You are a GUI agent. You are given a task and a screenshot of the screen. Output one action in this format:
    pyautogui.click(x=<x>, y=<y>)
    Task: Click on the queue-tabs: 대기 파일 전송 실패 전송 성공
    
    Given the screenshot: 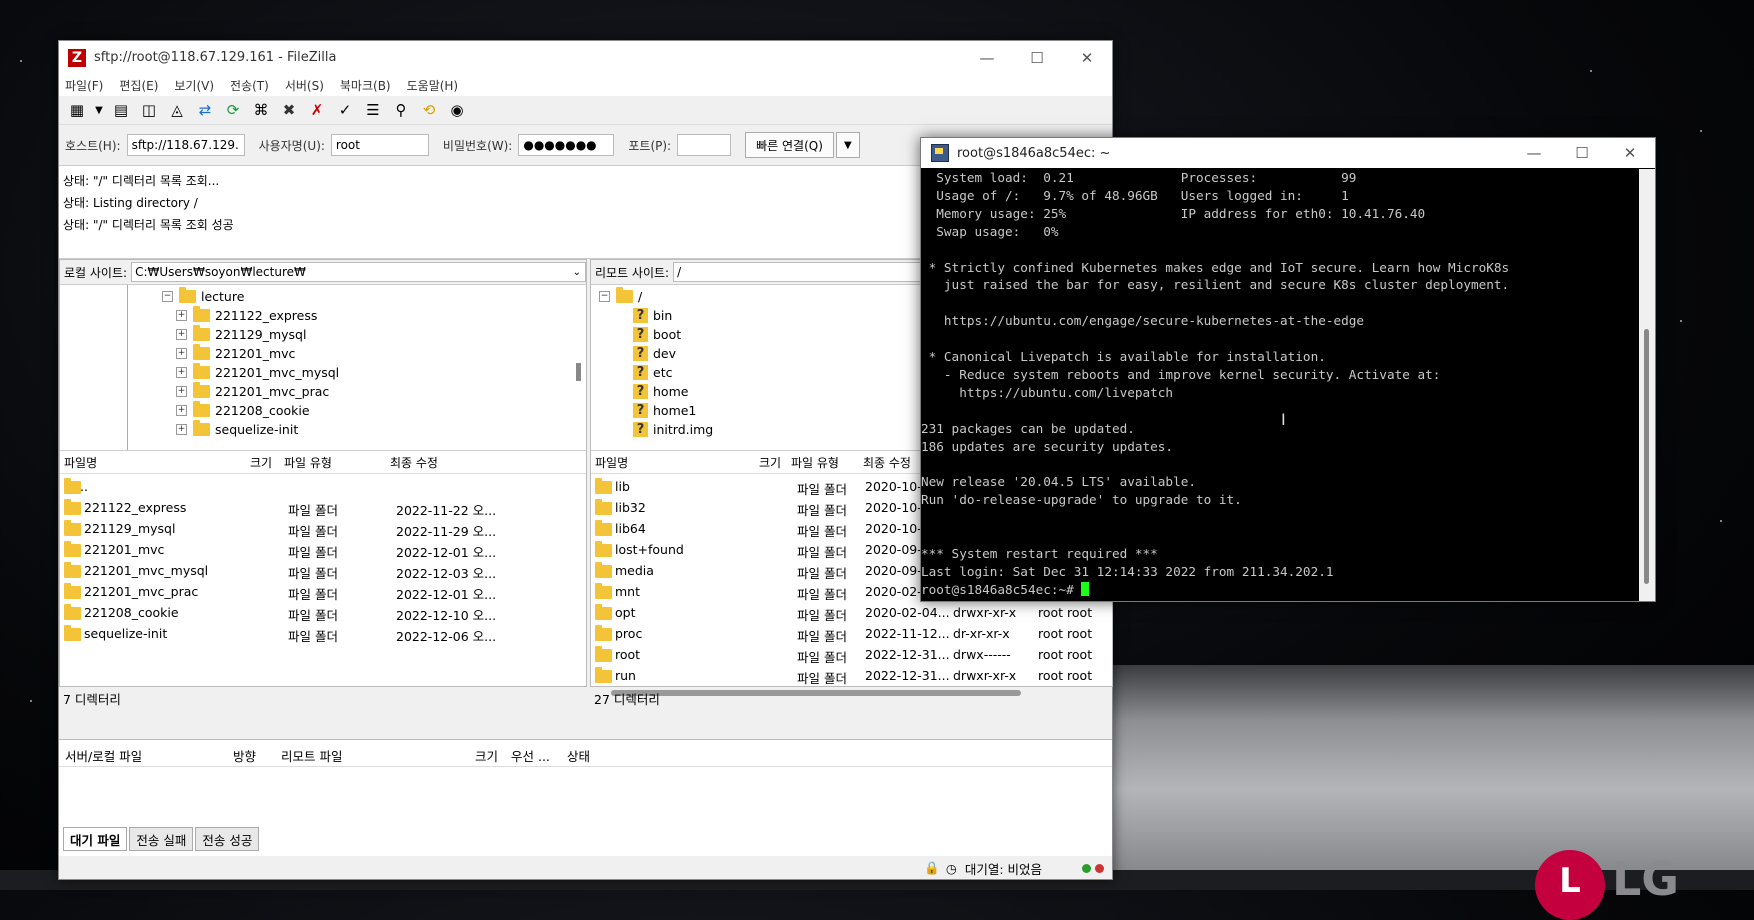 What is the action you would take?
    pyautogui.click(x=162, y=839)
    